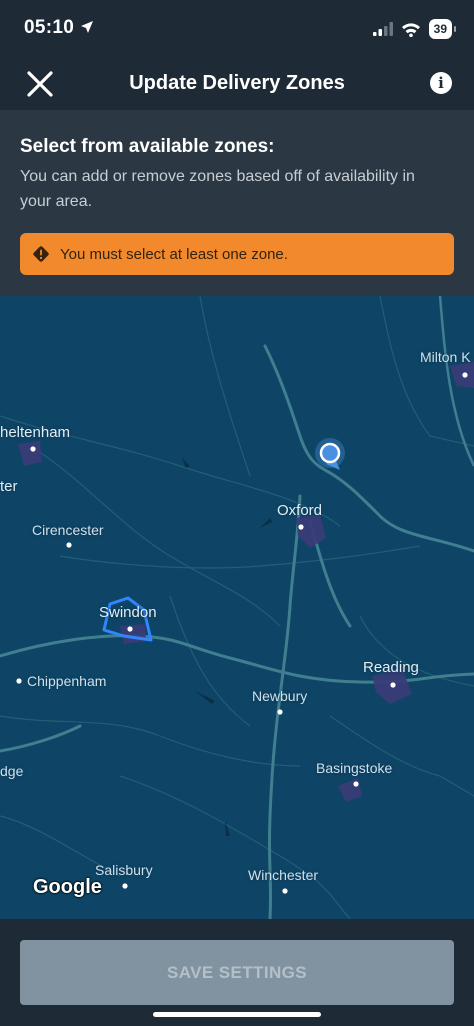  Describe the element at coordinates (280, 696) in the screenshot. I see `place-label-newbury: Newbury` at that location.